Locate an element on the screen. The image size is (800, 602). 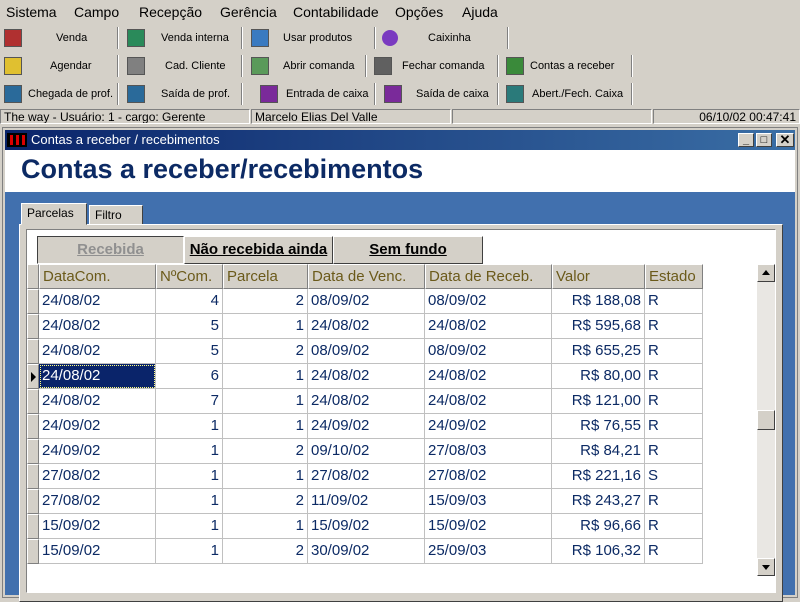
table-cell-valor: R$ 76,55 is located at coordinates (598, 426).